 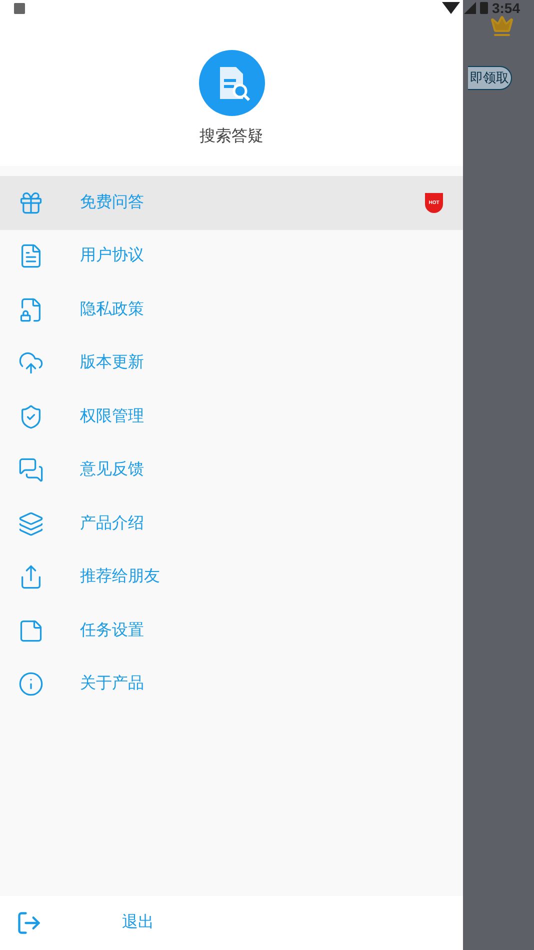 What do you see at coordinates (231, 417) in the screenshot?
I see `menu-item: 权限管理` at bounding box center [231, 417].